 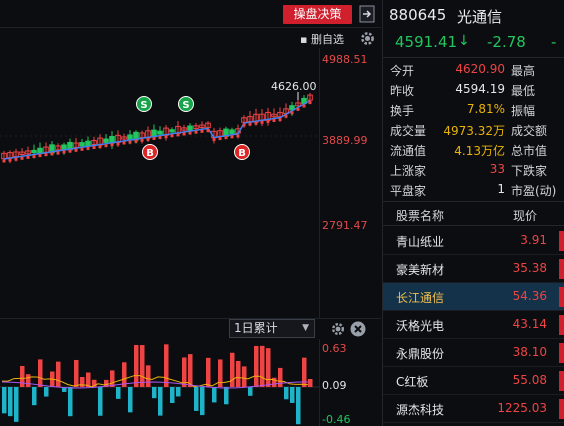 What do you see at coordinates (358, 329) in the screenshot?
I see `close-icon` at bounding box center [358, 329].